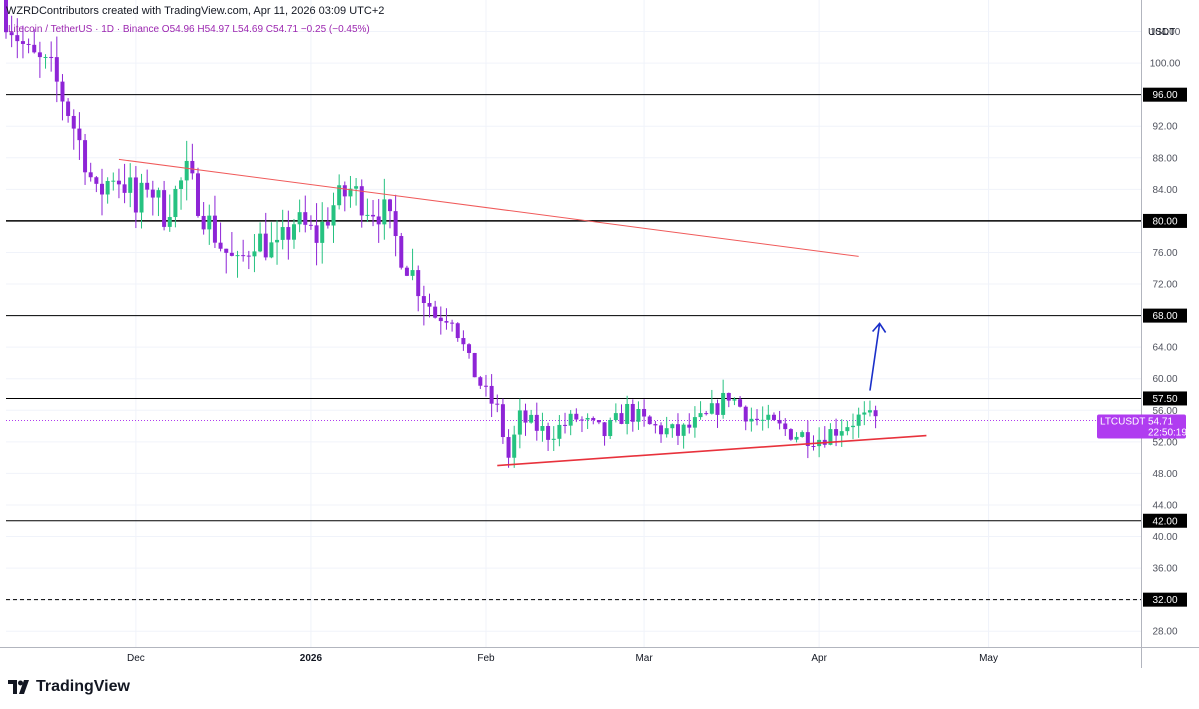 The height and width of the screenshot is (709, 1199). I want to click on symbol-name: Litecoin / TetherUS · 1D · Binance, so click(83, 29).